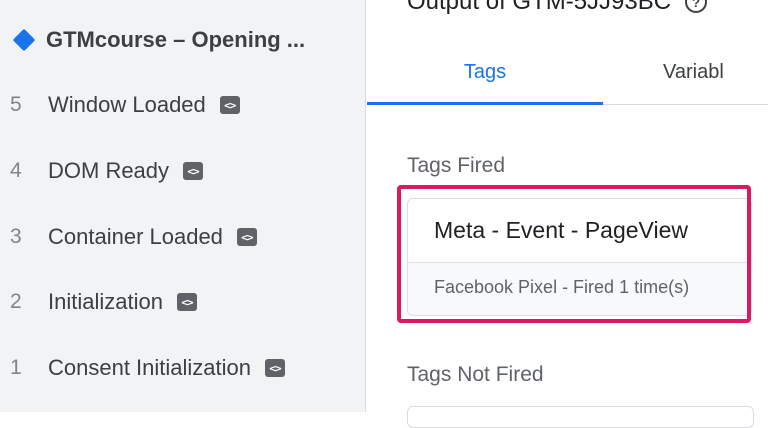 Image resolution: width=768 pixels, height=428 pixels. I want to click on tags-fired-heading: Tags Fired, so click(456, 165).